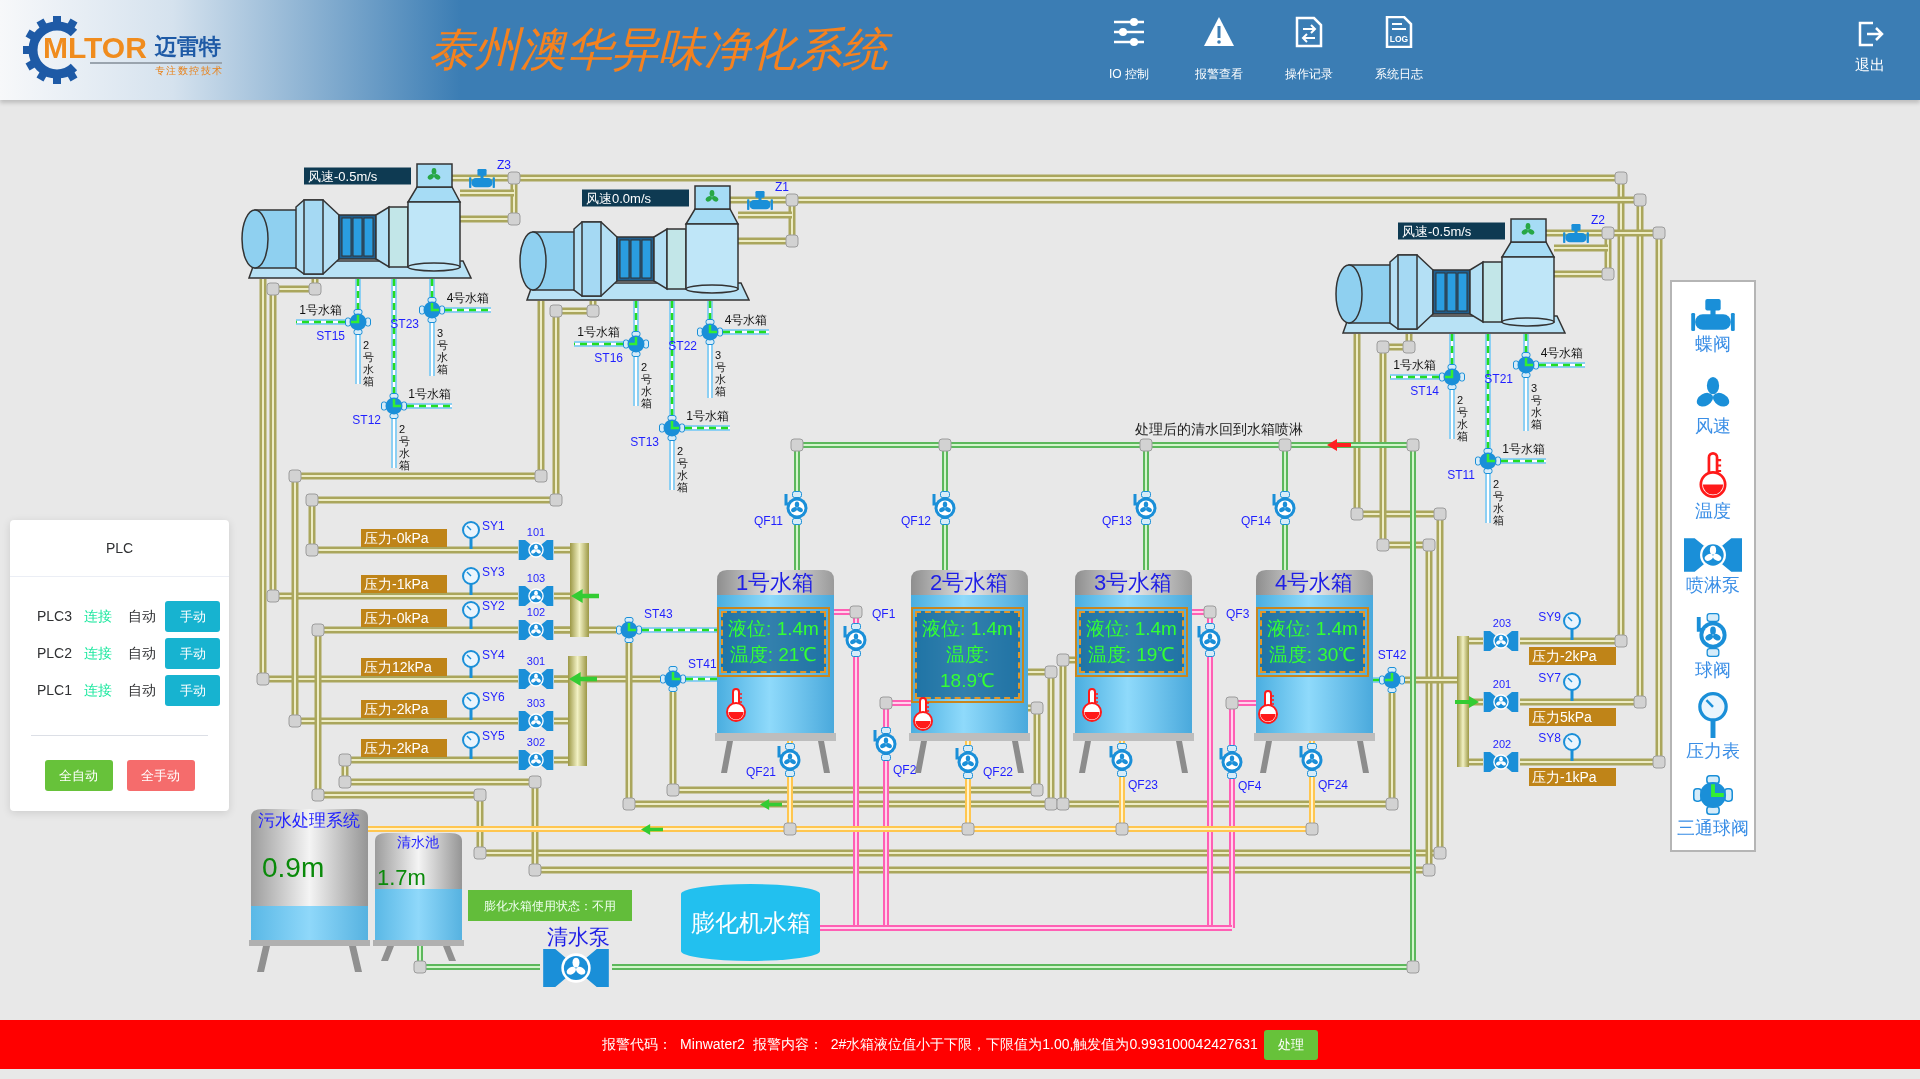 The width and height of the screenshot is (1920, 1079). Describe the element at coordinates (1870, 36) in the screenshot. I see `exit-button: 退出` at that location.